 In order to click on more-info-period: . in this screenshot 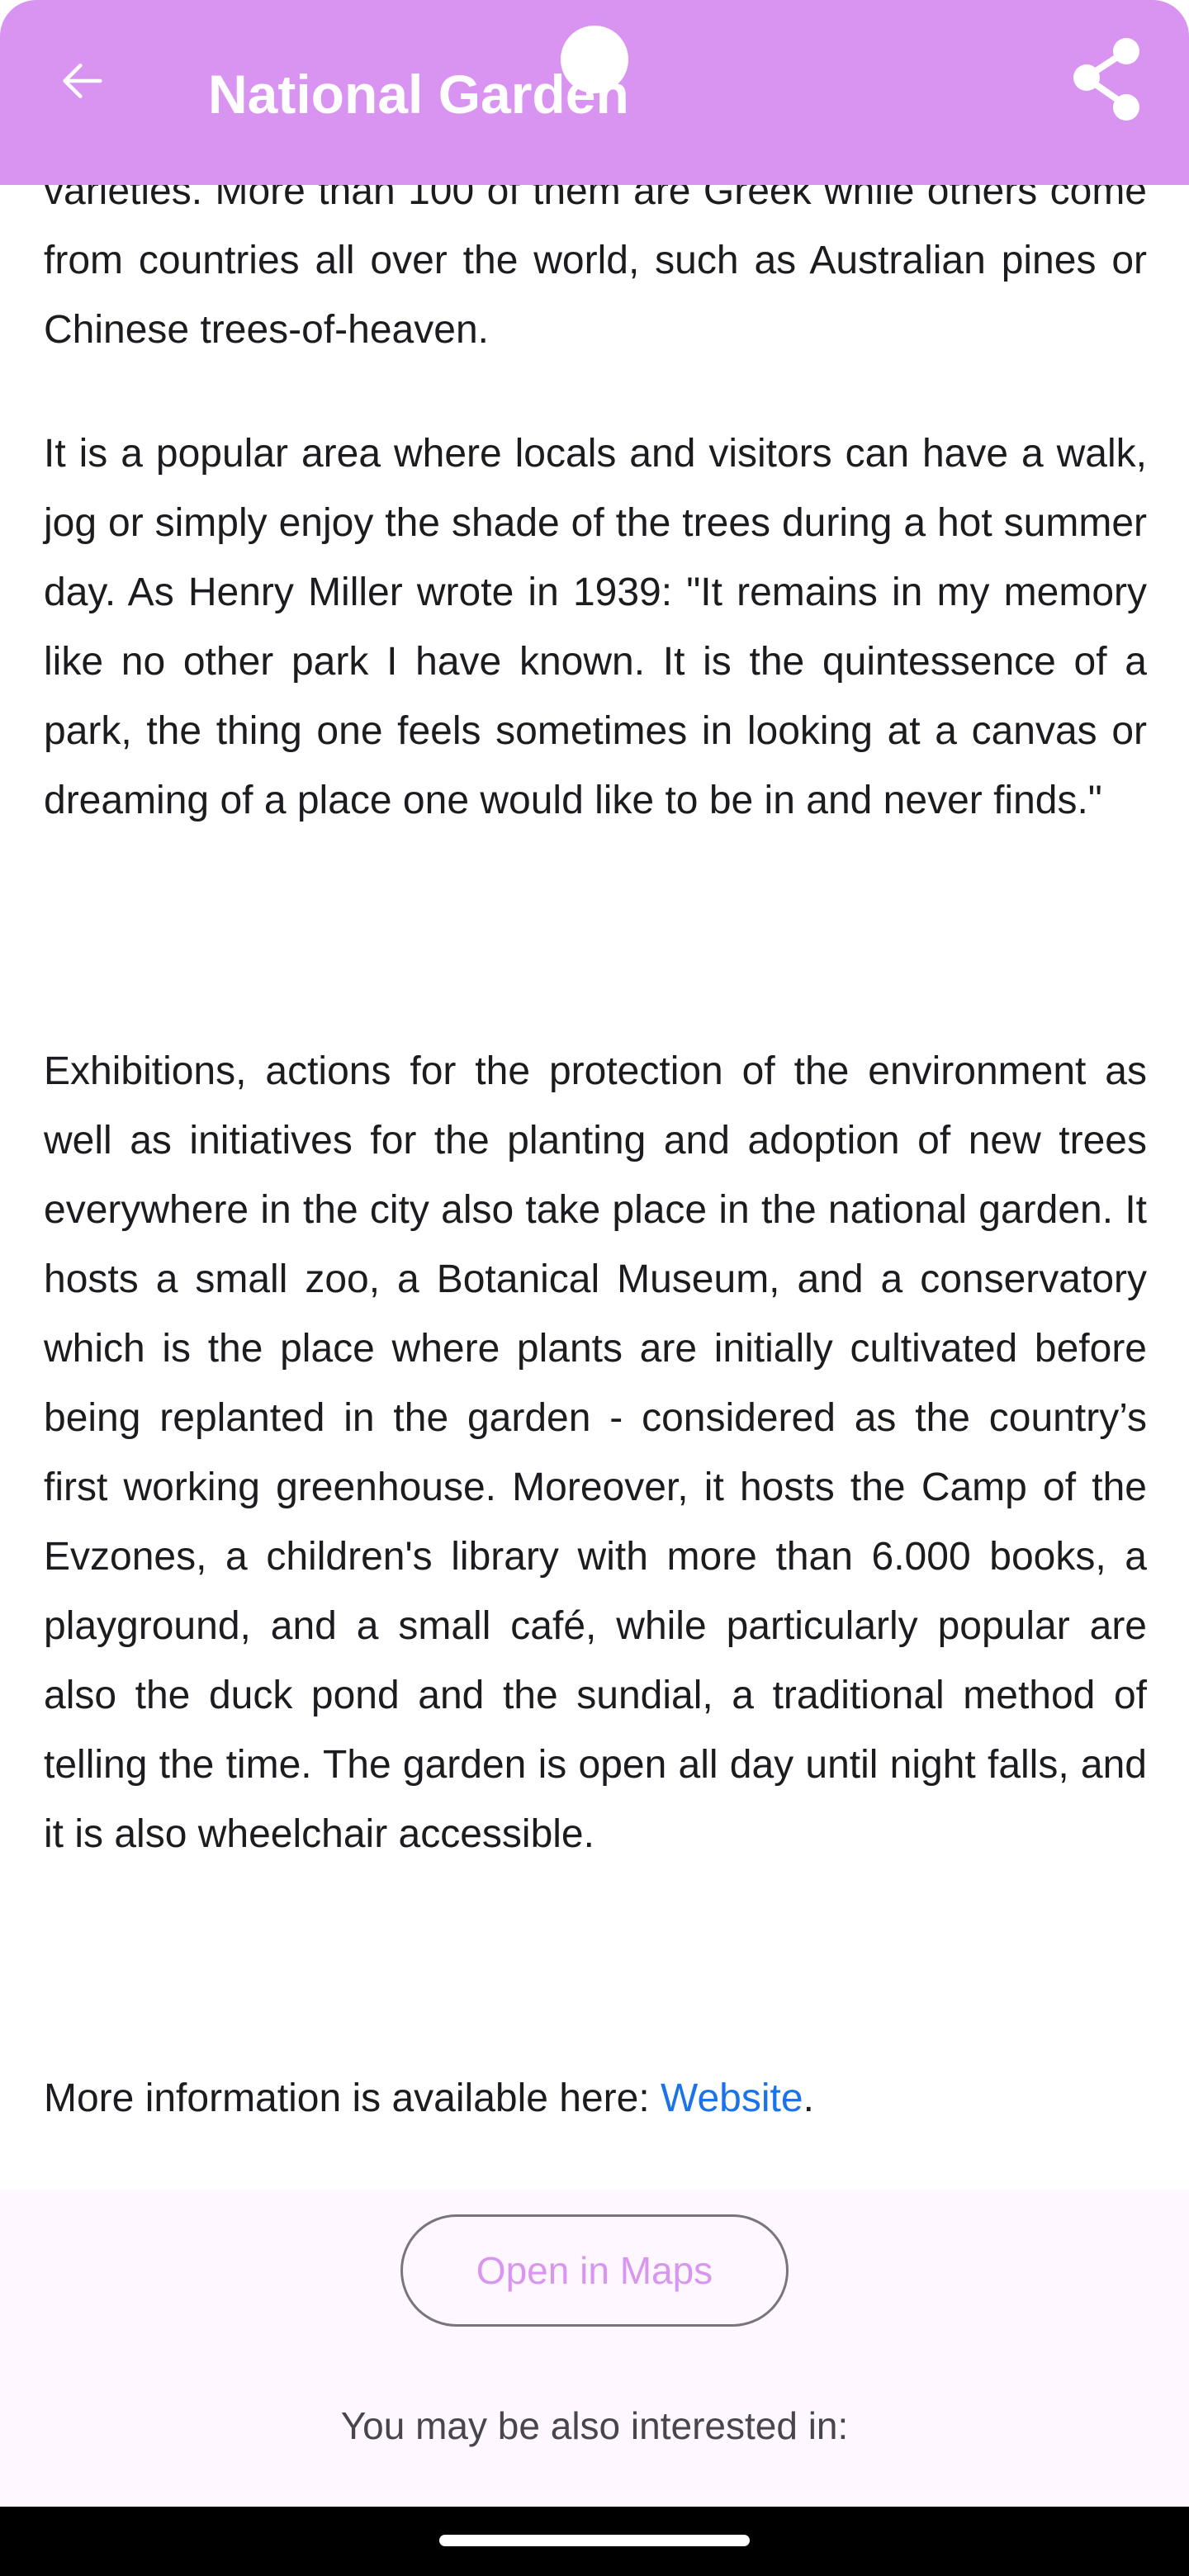, I will do `click(808, 2098)`.